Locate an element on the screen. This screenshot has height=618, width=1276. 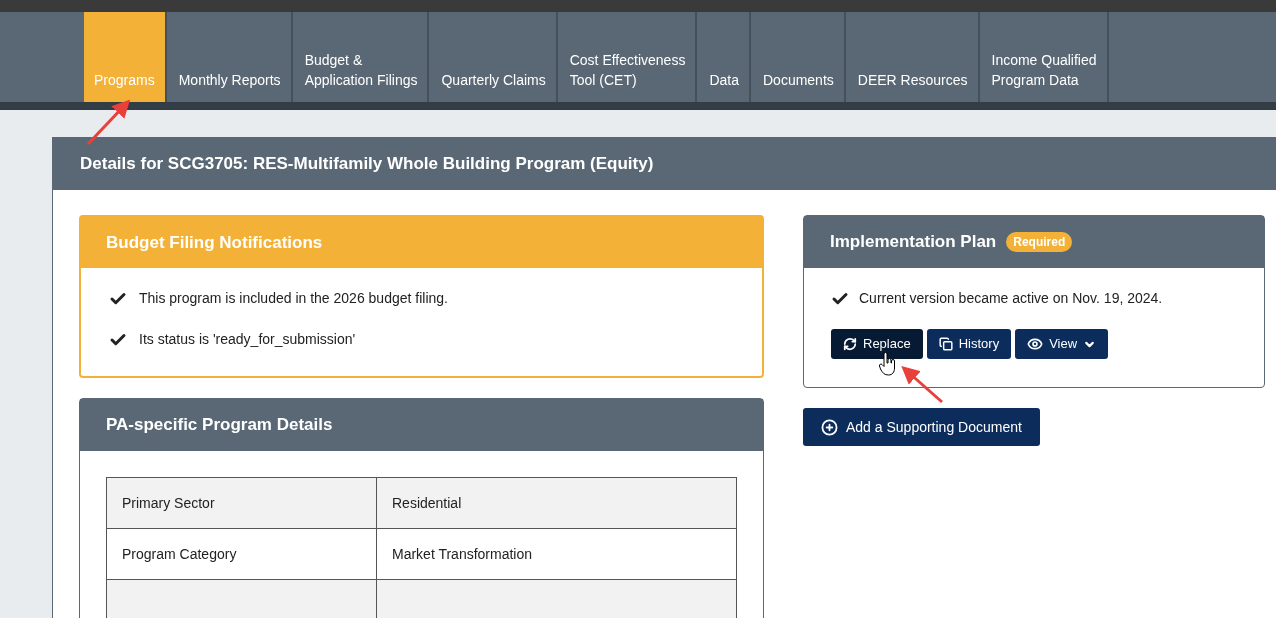
panel-title: PA-specific Program Details is located at coordinates (421, 425).